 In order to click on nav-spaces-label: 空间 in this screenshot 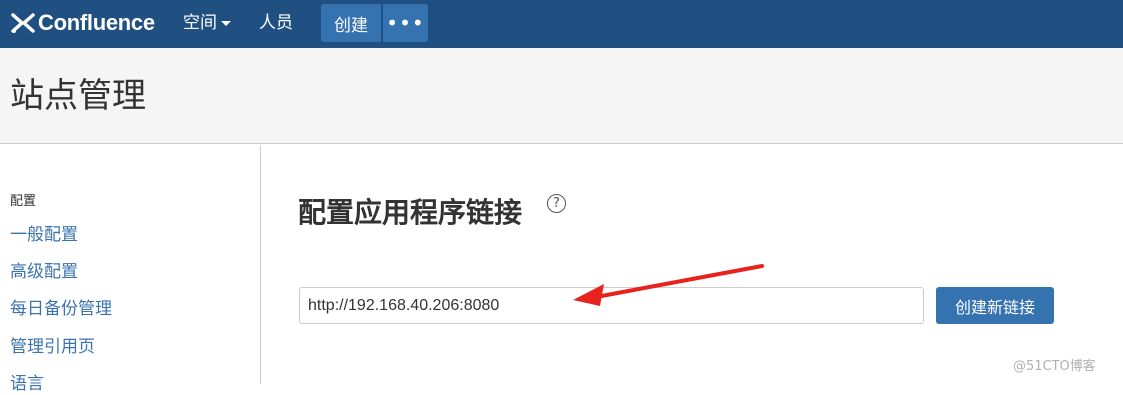, I will do `click(200, 23)`.